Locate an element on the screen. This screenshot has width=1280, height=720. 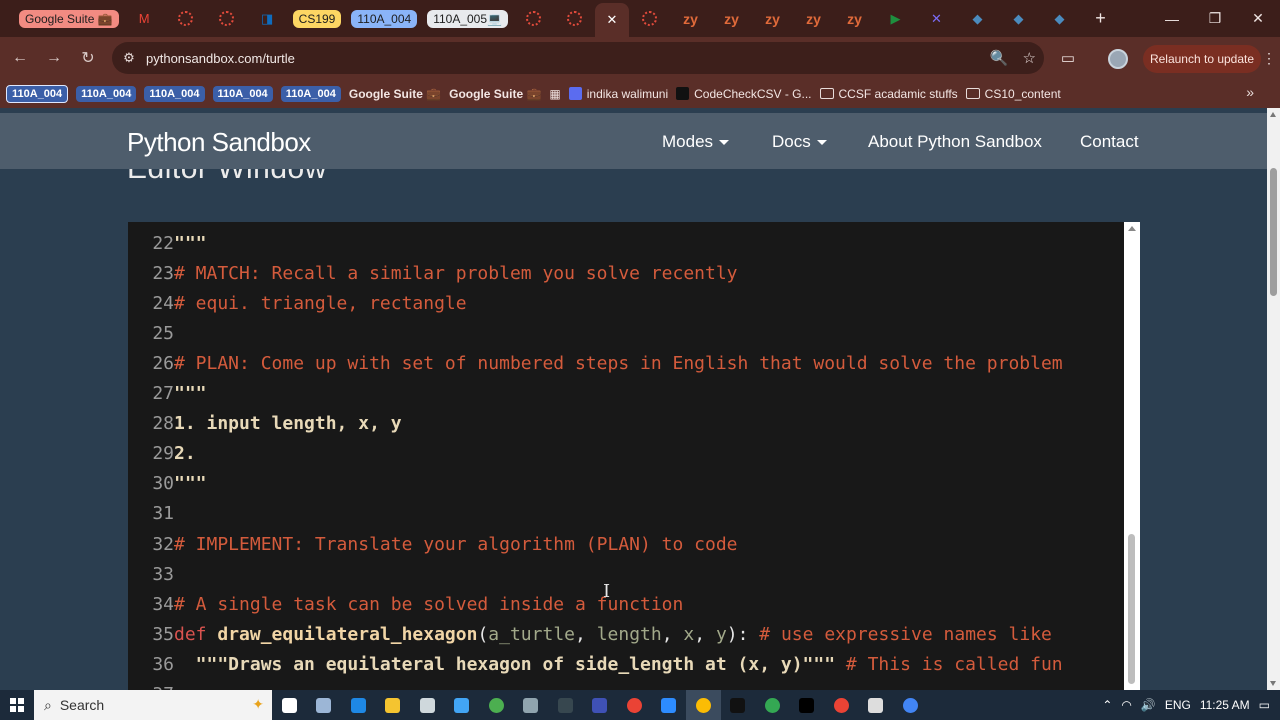
code-token: y is located at coordinates (721, 634).